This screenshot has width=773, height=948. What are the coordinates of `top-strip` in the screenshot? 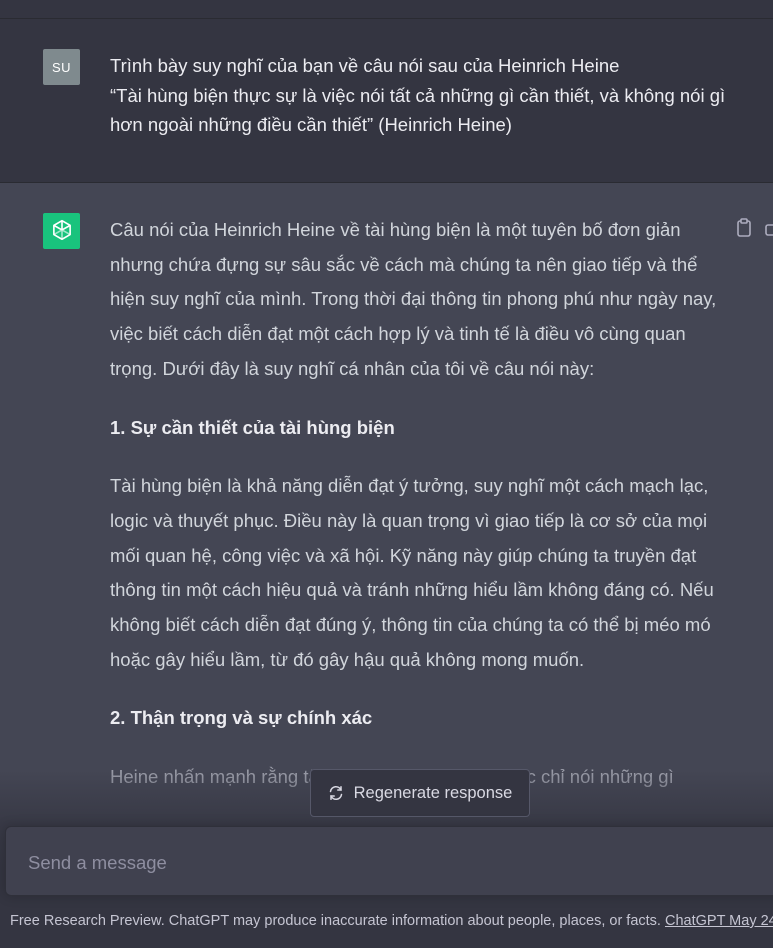 It's located at (386, 9).